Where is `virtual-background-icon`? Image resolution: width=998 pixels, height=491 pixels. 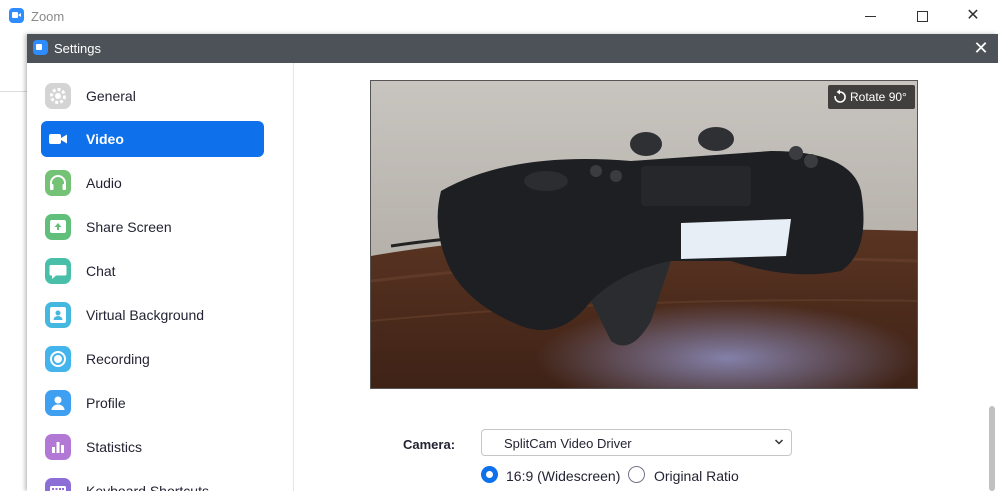 virtual-background-icon is located at coordinates (58, 315).